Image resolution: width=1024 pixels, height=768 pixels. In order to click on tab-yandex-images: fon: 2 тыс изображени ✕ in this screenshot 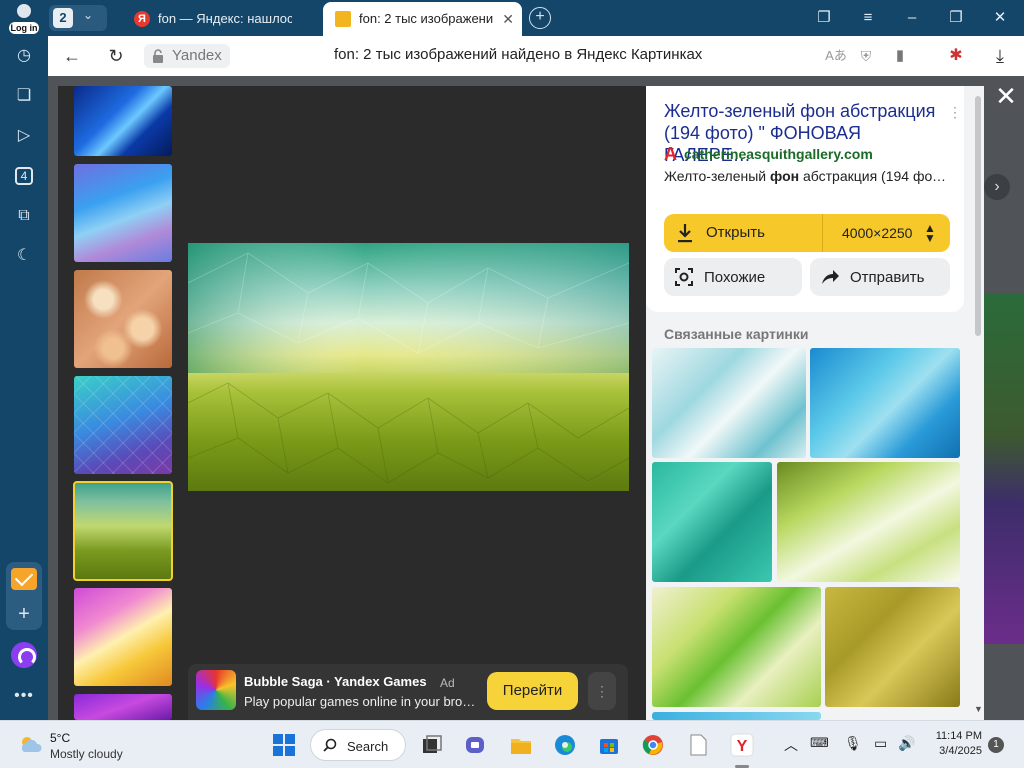, I will do `click(422, 19)`.